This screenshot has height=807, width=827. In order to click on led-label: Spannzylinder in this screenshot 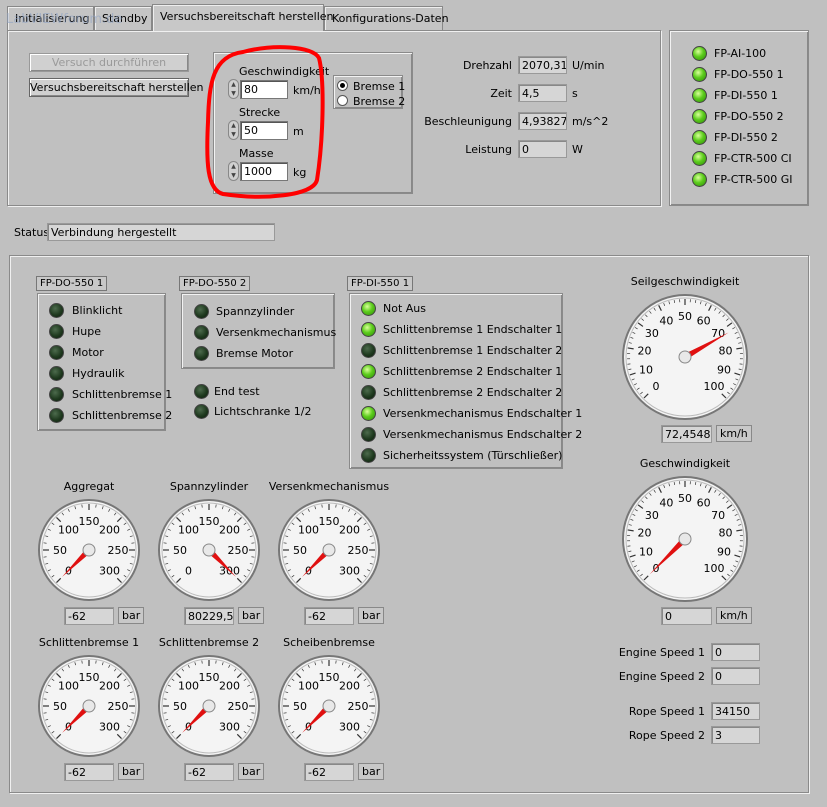, I will do `click(255, 311)`.